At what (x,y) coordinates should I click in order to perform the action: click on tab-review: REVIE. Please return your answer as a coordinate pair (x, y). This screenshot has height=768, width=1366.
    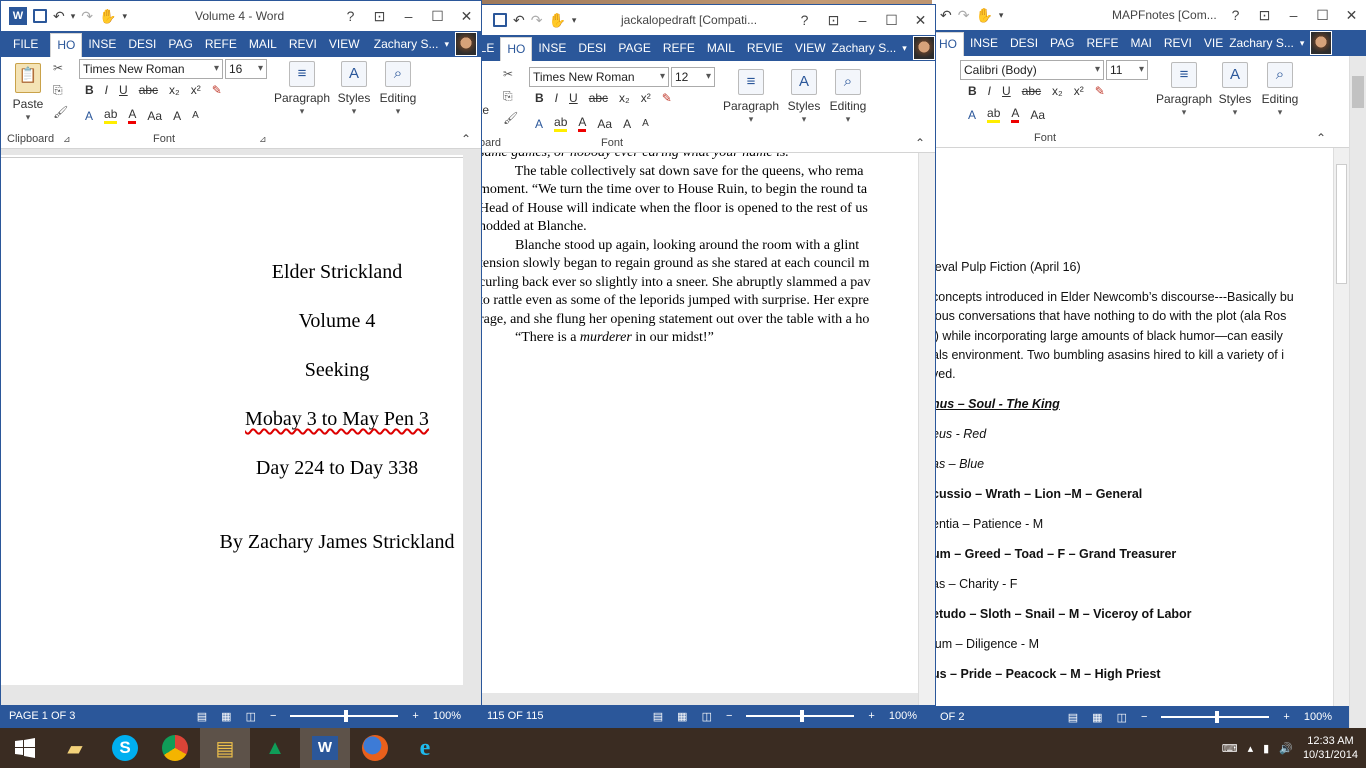
    Looking at the image, I should click on (765, 48).